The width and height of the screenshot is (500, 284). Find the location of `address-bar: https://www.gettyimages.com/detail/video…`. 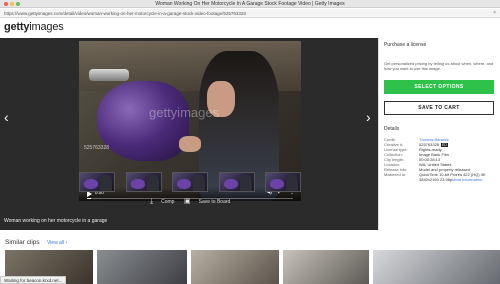

address-bar: https://www.gettyimages.com/detail/video… is located at coordinates (250, 13).